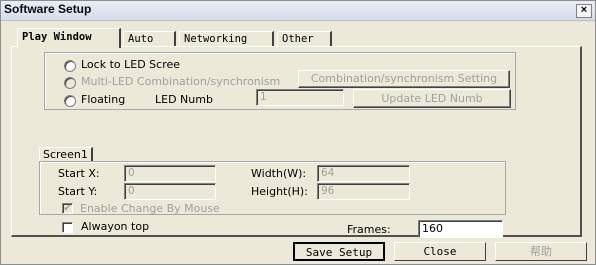  I want to click on tab-auto: Auto, so click(149, 38).